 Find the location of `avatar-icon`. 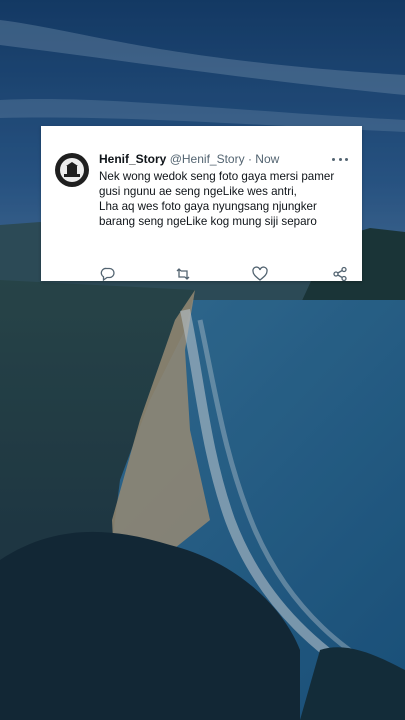

avatar-icon is located at coordinates (72, 169).